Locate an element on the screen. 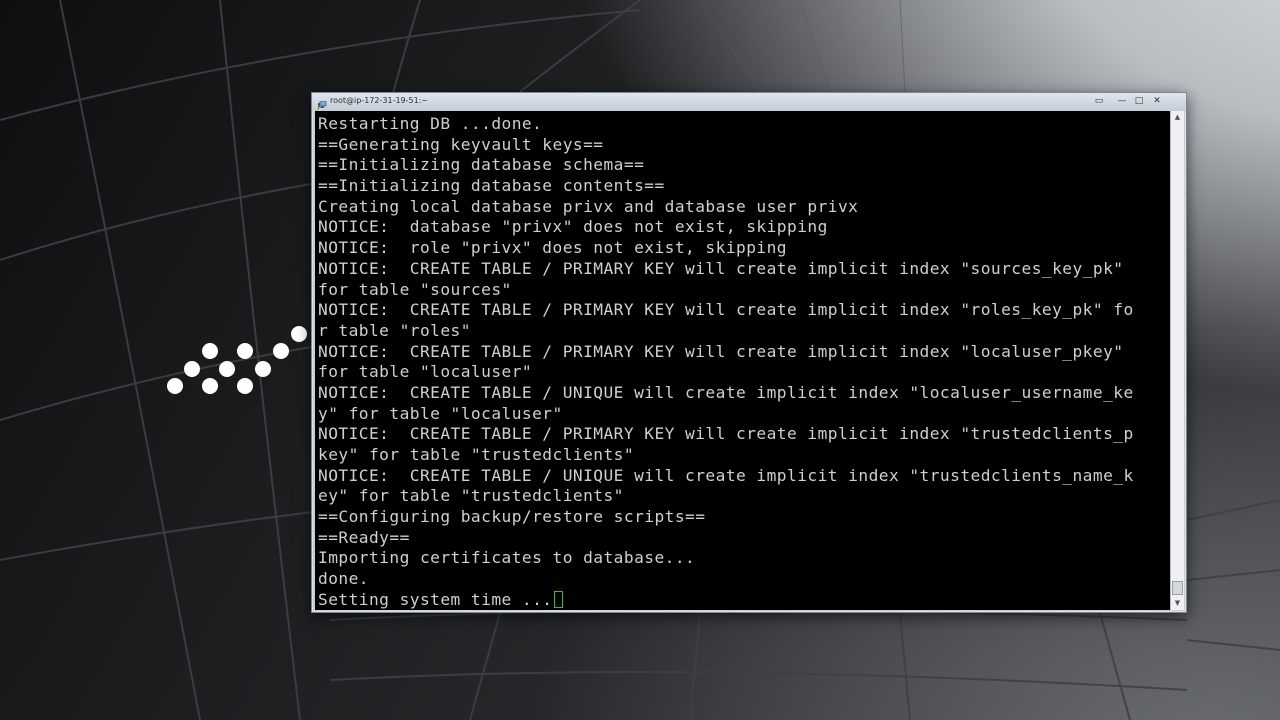 The image size is (1280, 720). terminal-line: ==Initializing database contents== is located at coordinates (491, 186).